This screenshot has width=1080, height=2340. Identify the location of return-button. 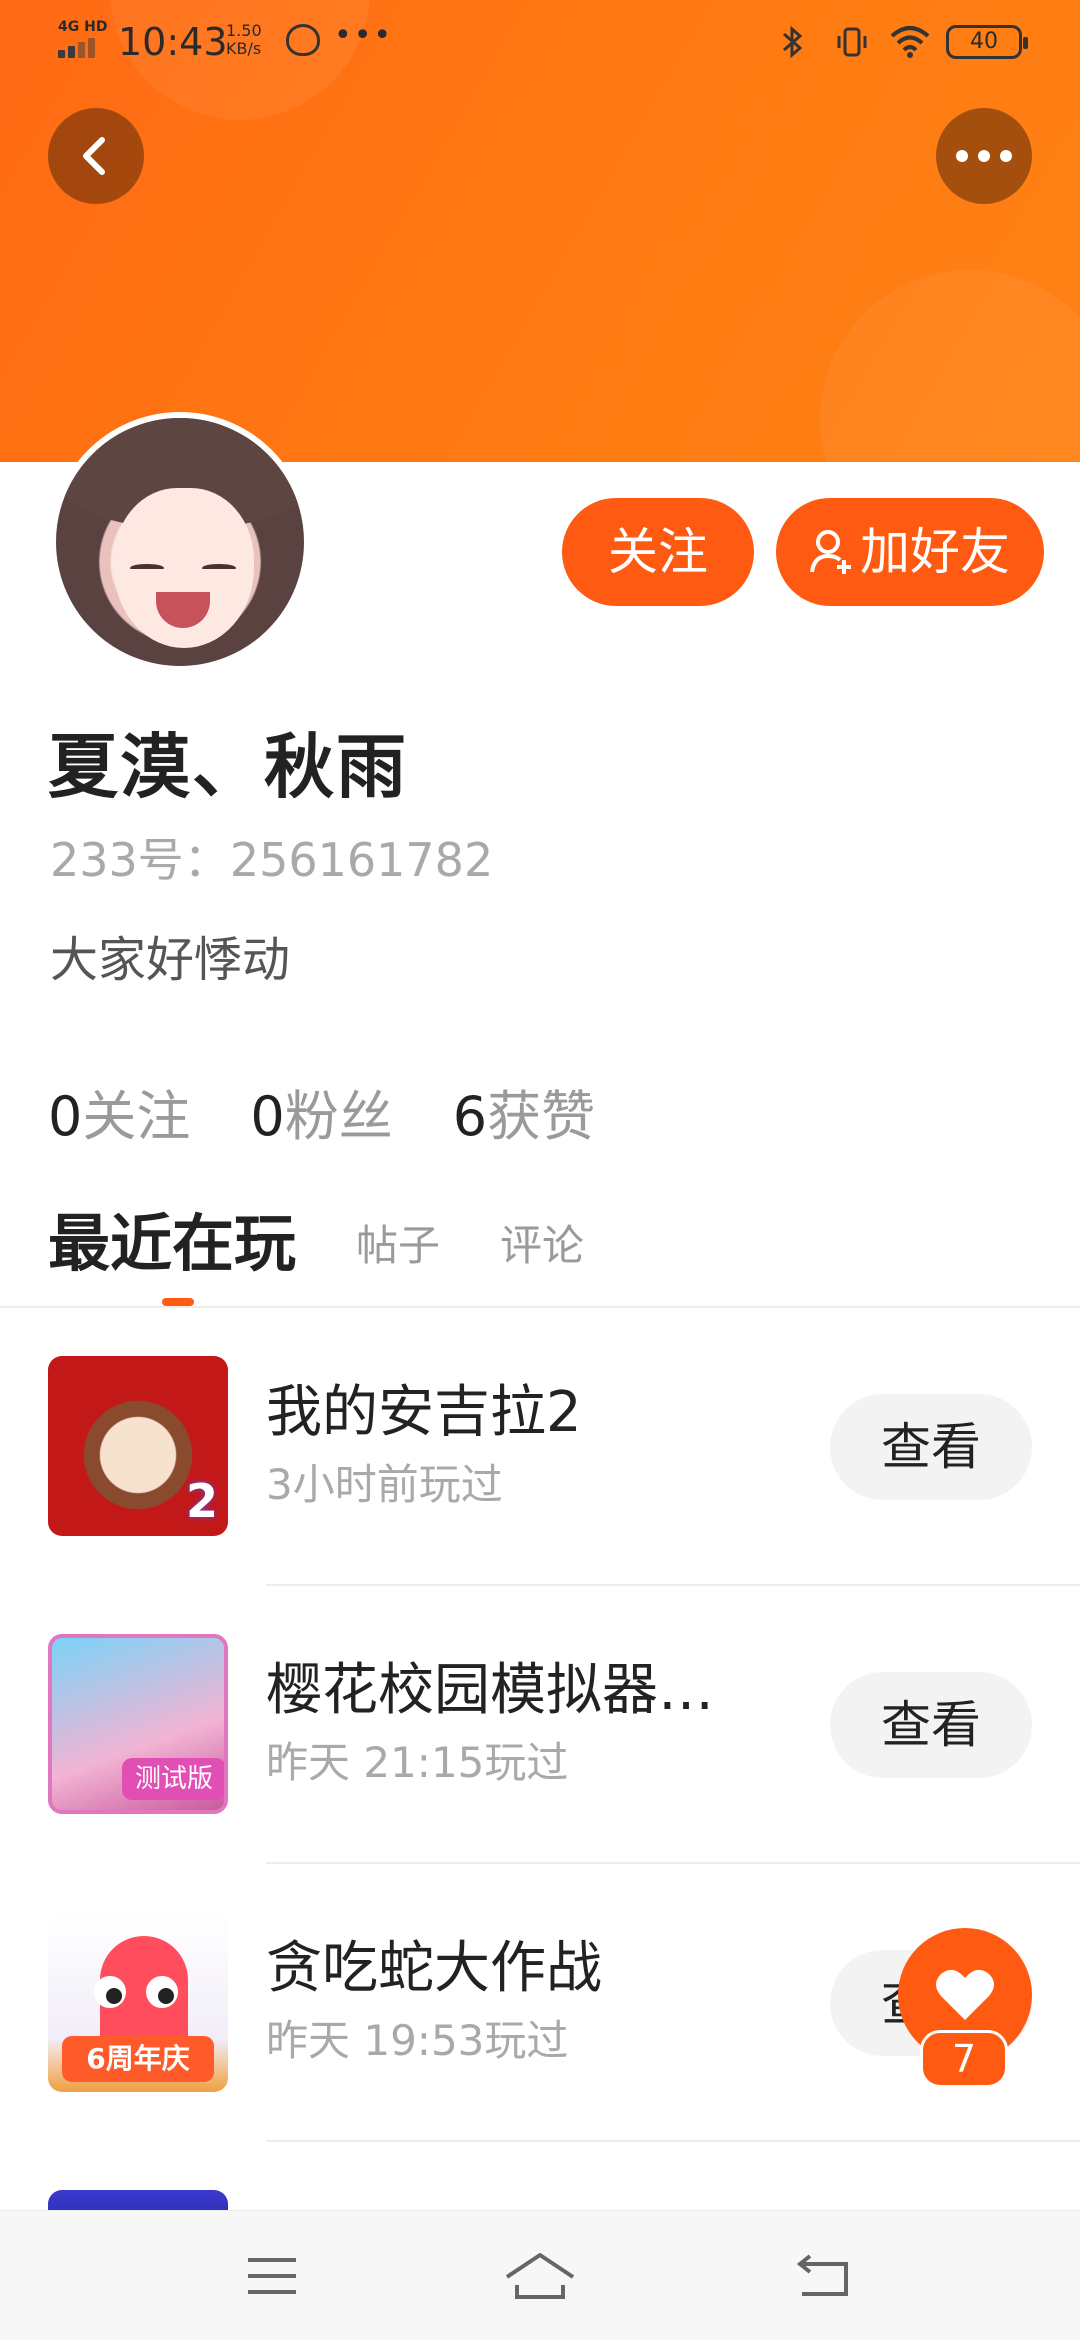
(824, 2276).